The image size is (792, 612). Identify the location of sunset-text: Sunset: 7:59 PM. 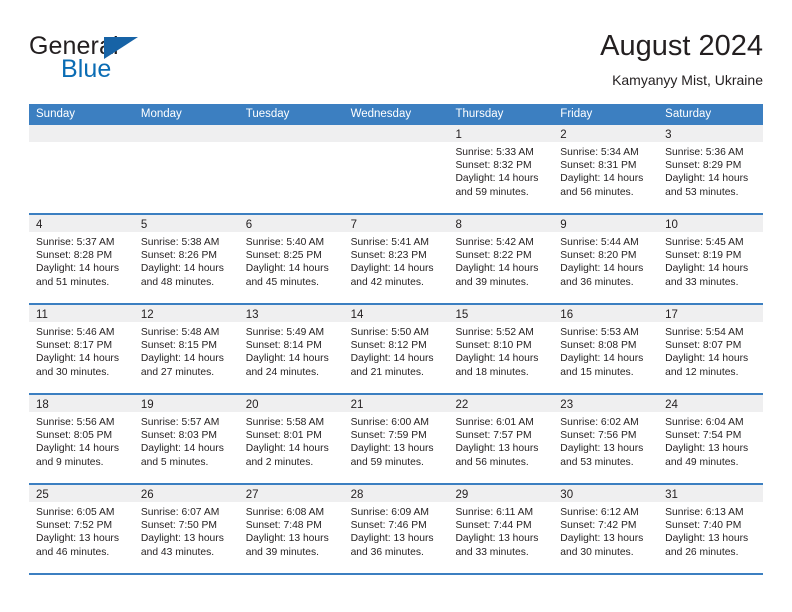
(388, 436).